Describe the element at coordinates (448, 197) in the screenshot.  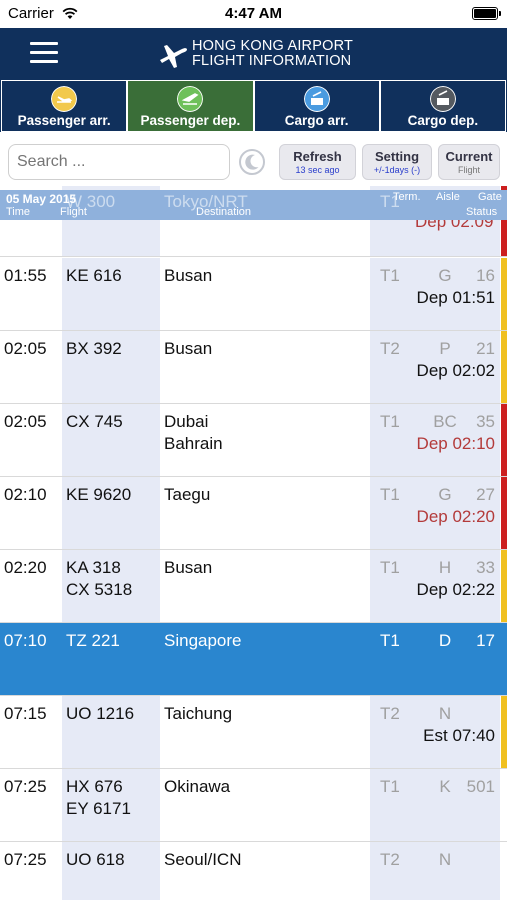
I see `column-aisle: Aisle` at that location.